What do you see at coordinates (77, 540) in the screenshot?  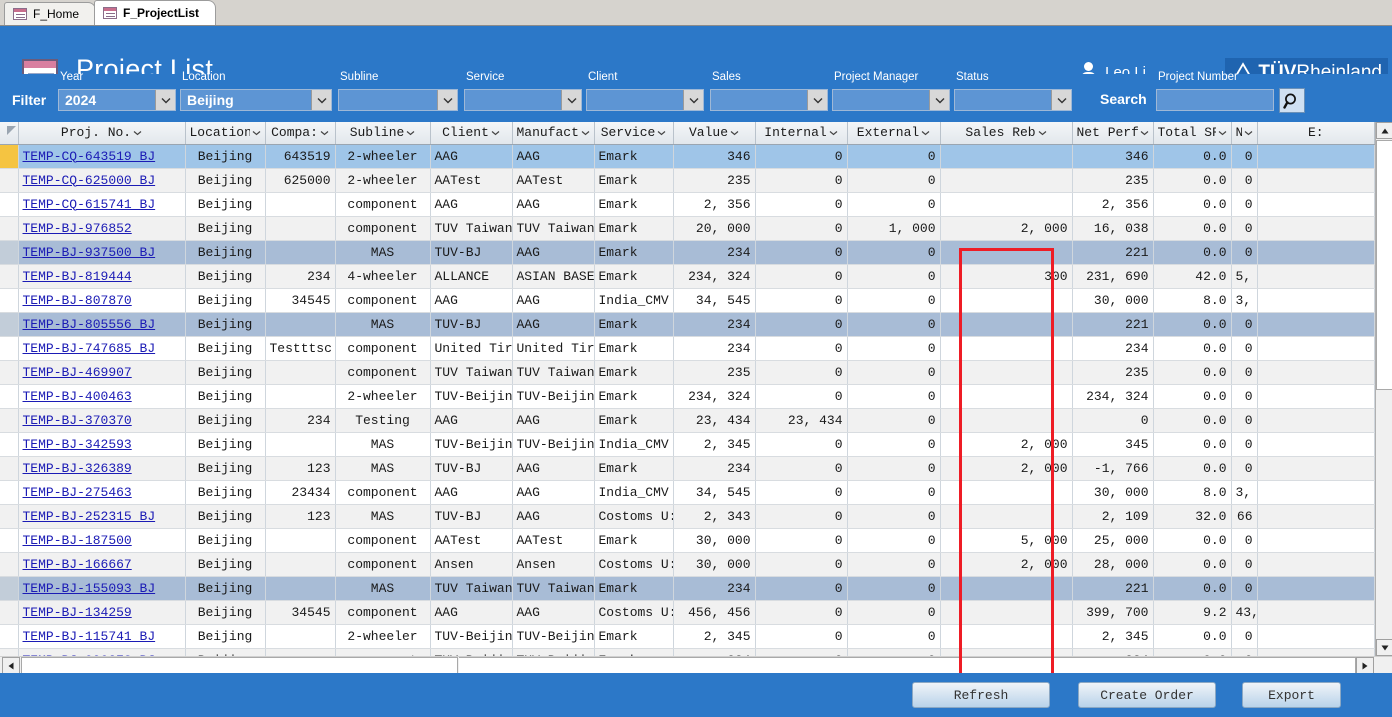 I see `project-number-link: TEMP-BJ-187500` at bounding box center [77, 540].